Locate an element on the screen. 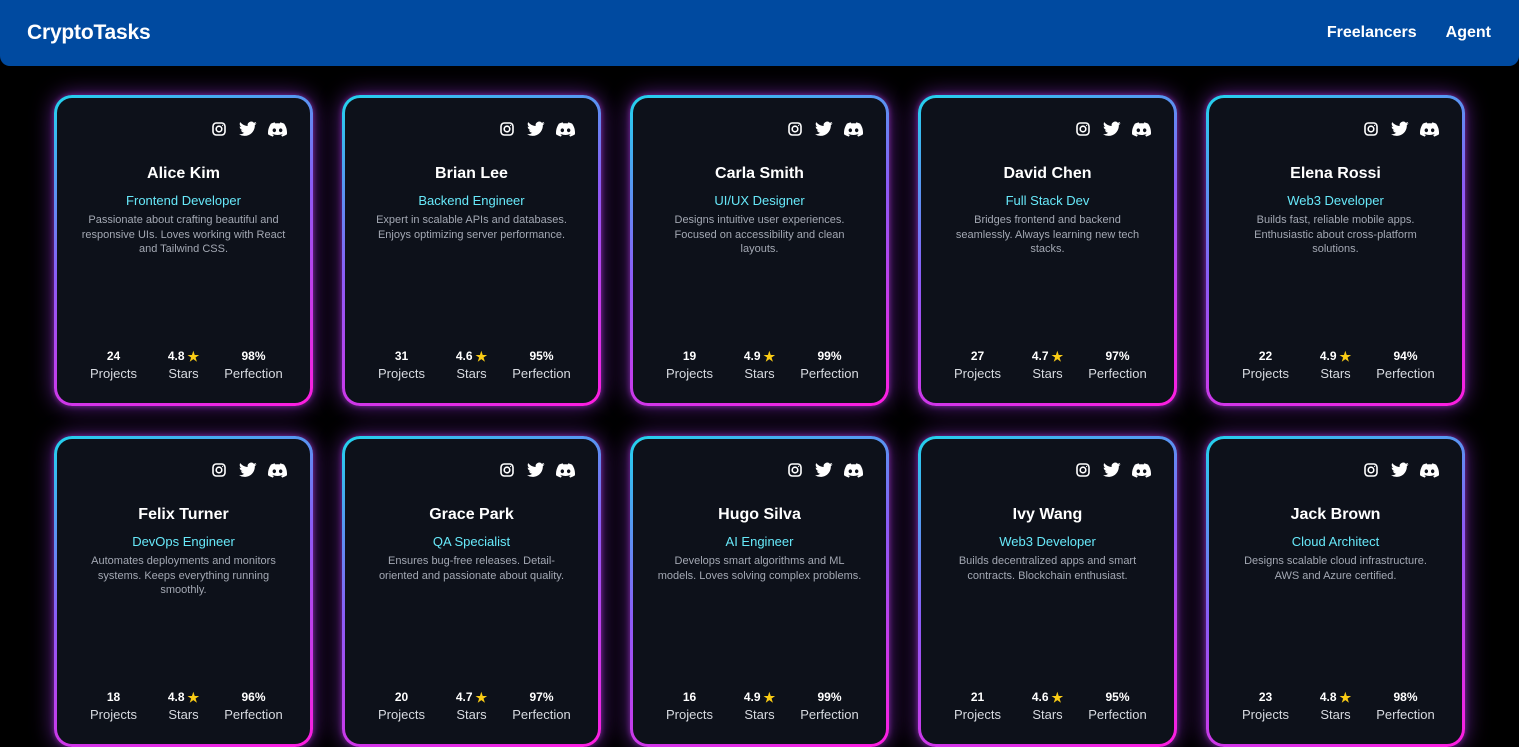 The height and width of the screenshot is (747, 1519). stats-row: 19 Projects 4.9 ★ Stars 99% Perfection is located at coordinates (759, 364).